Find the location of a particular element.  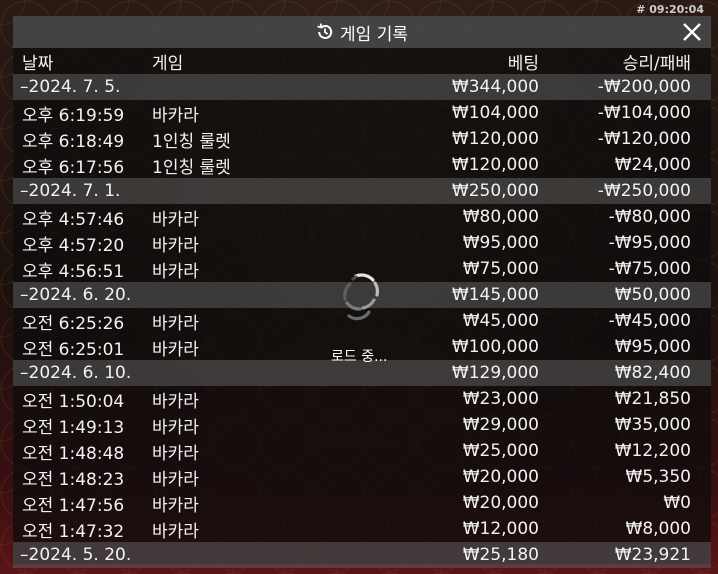

group-date: –2024. 6. 20. is located at coordinates (76, 295).